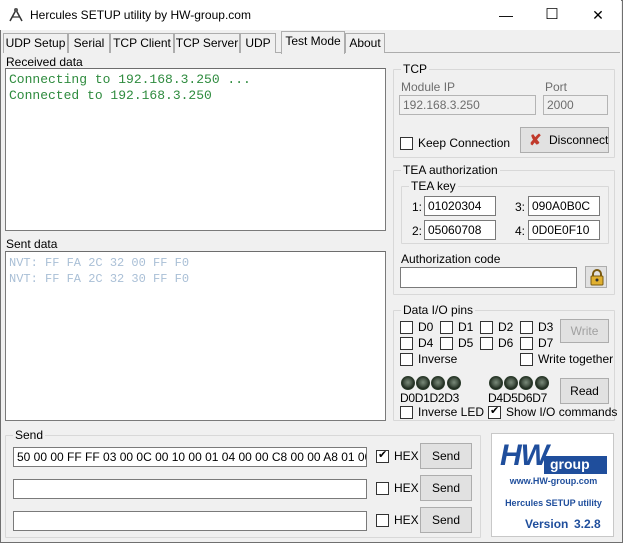 This screenshot has height=543, width=623. Describe the element at coordinates (433, 186) in the screenshot. I see `tea-key-title: TEA key` at that location.